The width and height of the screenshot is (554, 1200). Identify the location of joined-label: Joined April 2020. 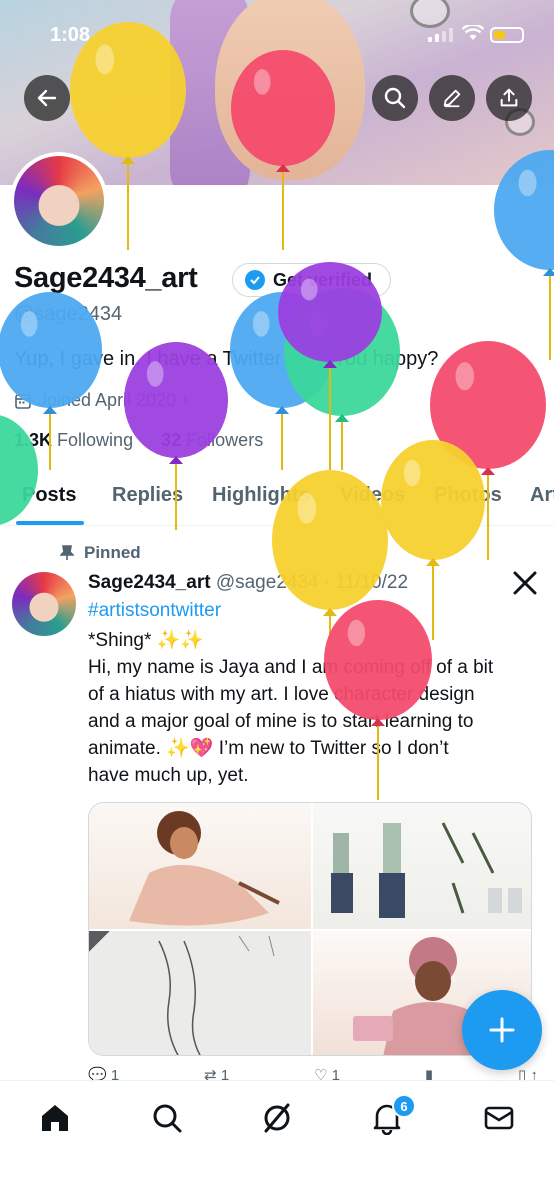
(107, 400).